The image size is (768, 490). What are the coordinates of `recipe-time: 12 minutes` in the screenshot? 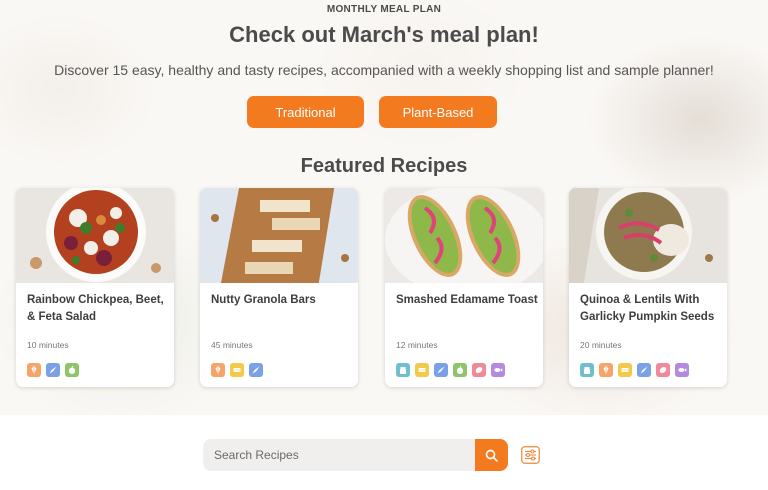 It's located at (417, 345).